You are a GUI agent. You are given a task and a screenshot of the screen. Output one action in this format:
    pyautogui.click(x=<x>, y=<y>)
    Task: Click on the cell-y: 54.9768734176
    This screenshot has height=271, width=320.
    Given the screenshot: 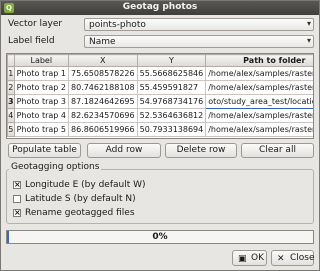 What is the action you would take?
    pyautogui.click(x=171, y=101)
    